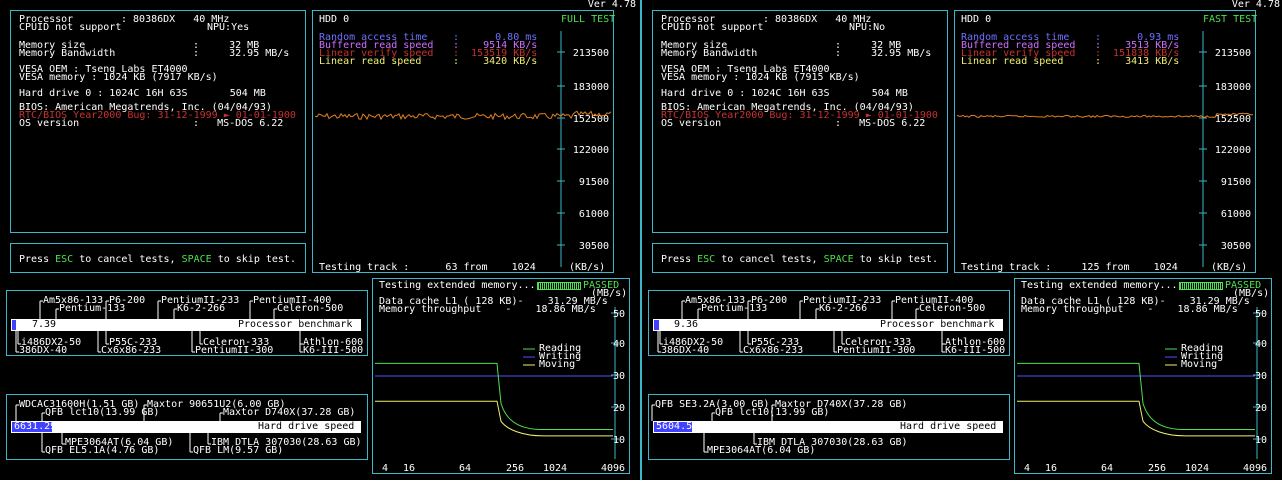 The height and width of the screenshot is (480, 1282). What do you see at coordinates (843, 308) in the screenshot?
I see `cpu-ref-label: K6-2-266` at bounding box center [843, 308].